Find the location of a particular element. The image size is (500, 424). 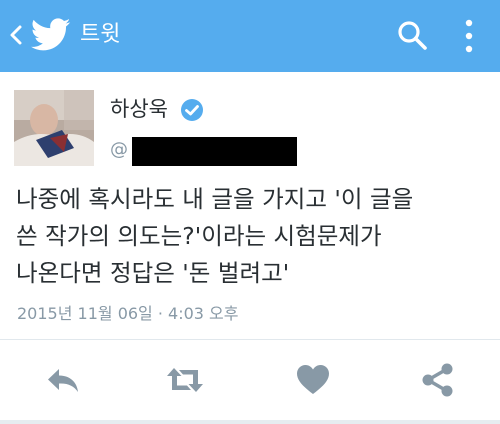

tweet-text-line: 쓴 작가의 의도는?'이라는 시험문제가 is located at coordinates (199, 236).